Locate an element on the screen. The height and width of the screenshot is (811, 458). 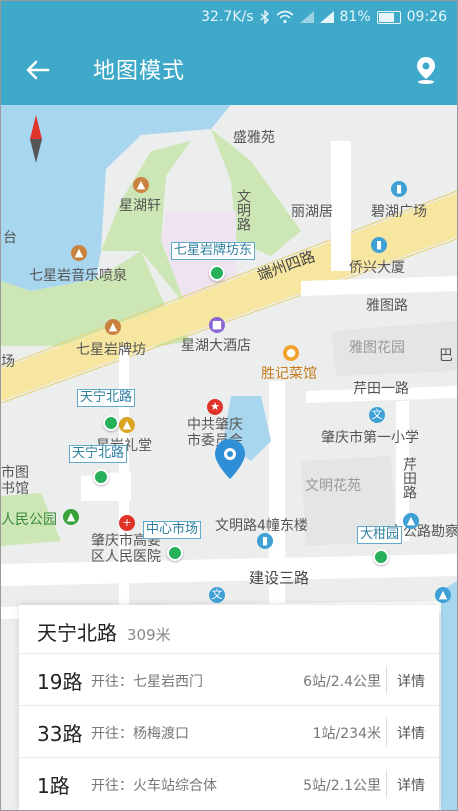
road-label: 芹田路 is located at coordinates (409, 478).